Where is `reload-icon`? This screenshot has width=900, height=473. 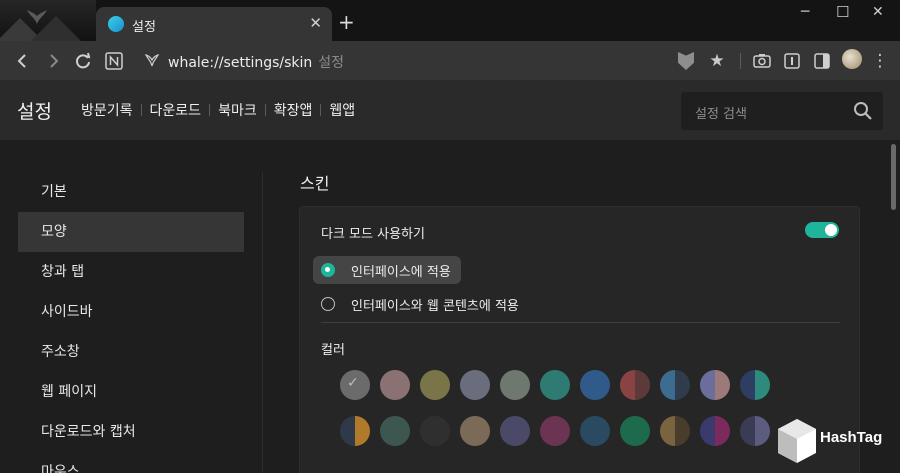
reload-icon is located at coordinates (83, 61).